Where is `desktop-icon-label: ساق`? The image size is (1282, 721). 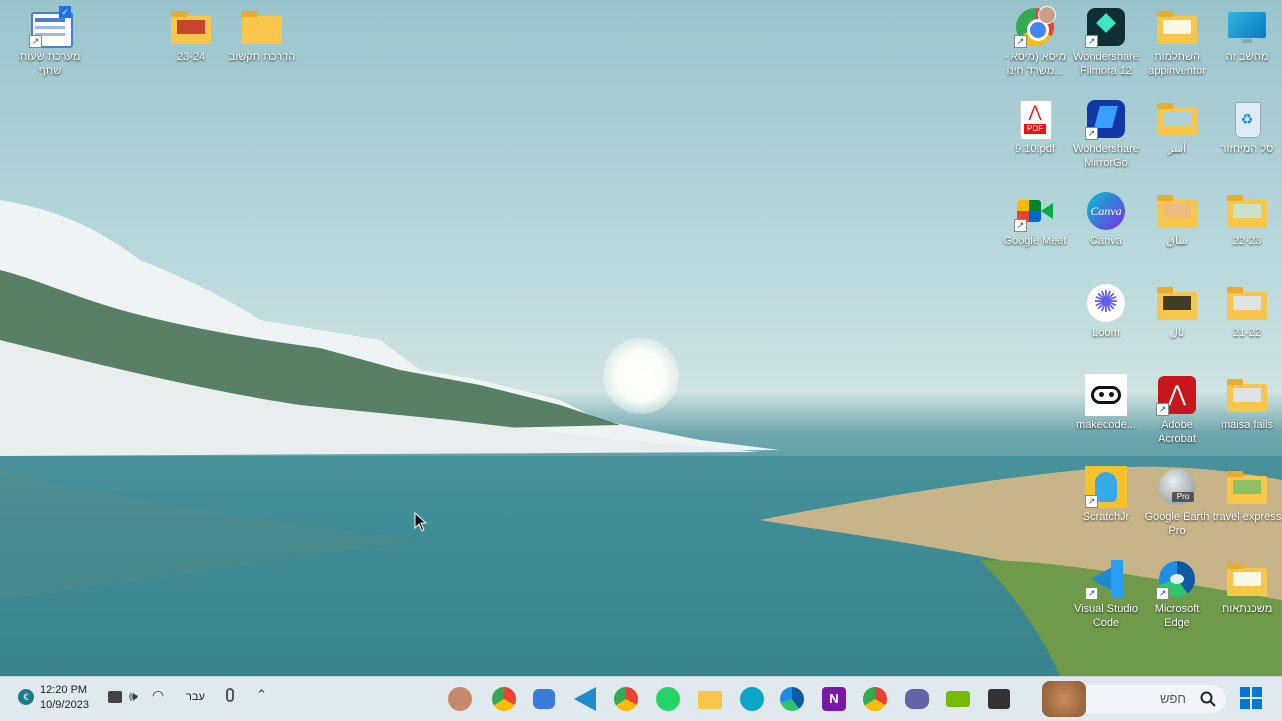 desktop-icon-label: ساق is located at coordinates (1177, 241).